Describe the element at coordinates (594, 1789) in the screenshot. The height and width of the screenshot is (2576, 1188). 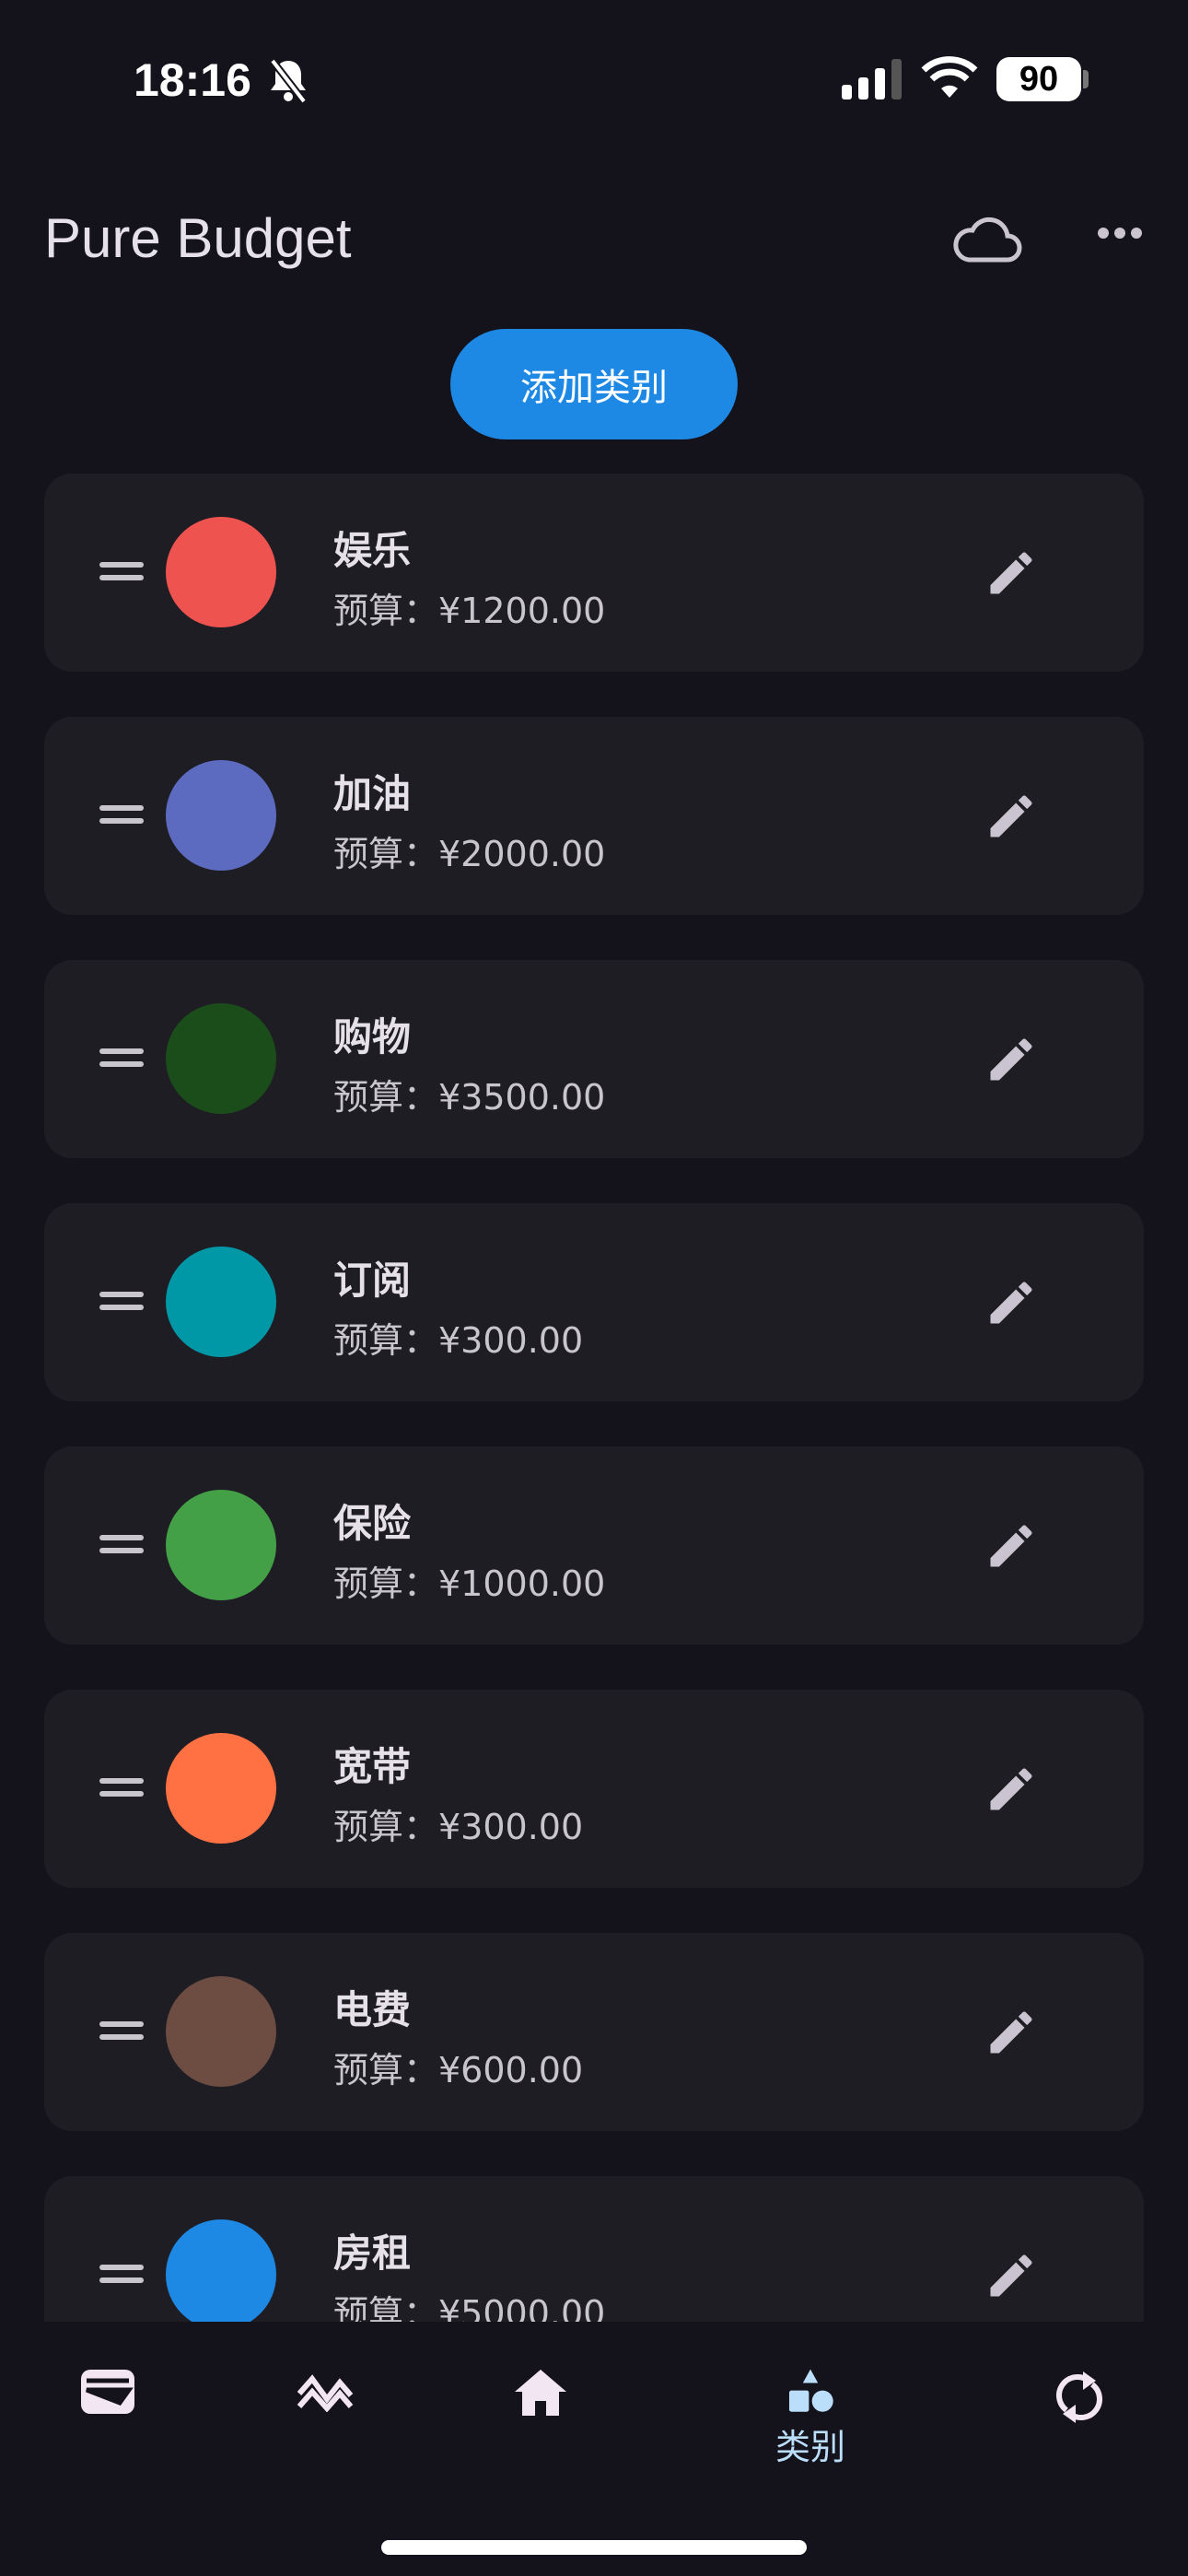
I see `category-card: 宽带 预算：¥300.00` at that location.